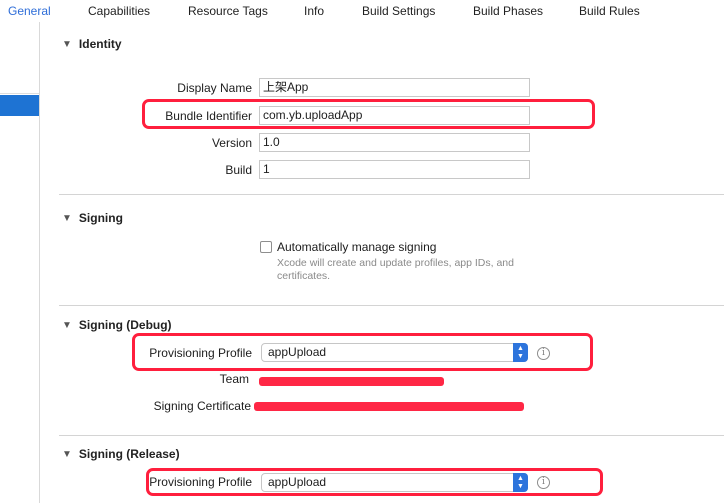 This screenshot has height=503, width=724. I want to click on signing-section-header: ▼ Signing, so click(92, 218).